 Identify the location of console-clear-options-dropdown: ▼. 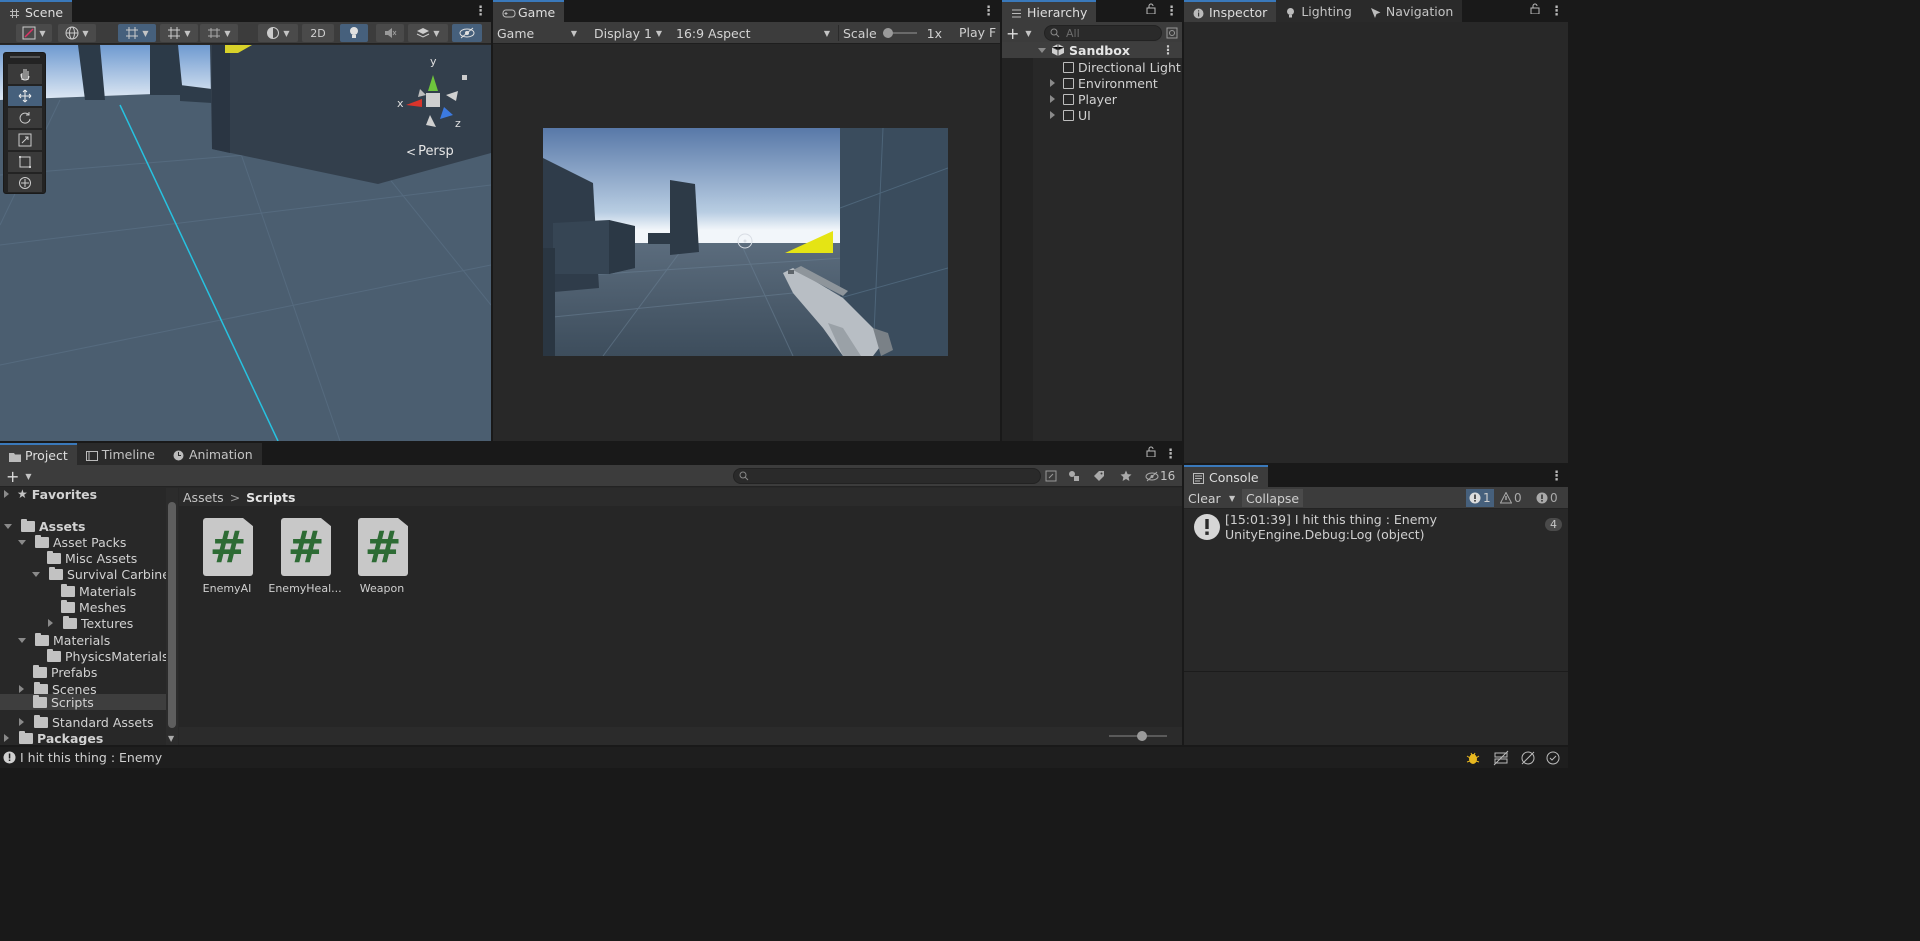
(1233, 498).